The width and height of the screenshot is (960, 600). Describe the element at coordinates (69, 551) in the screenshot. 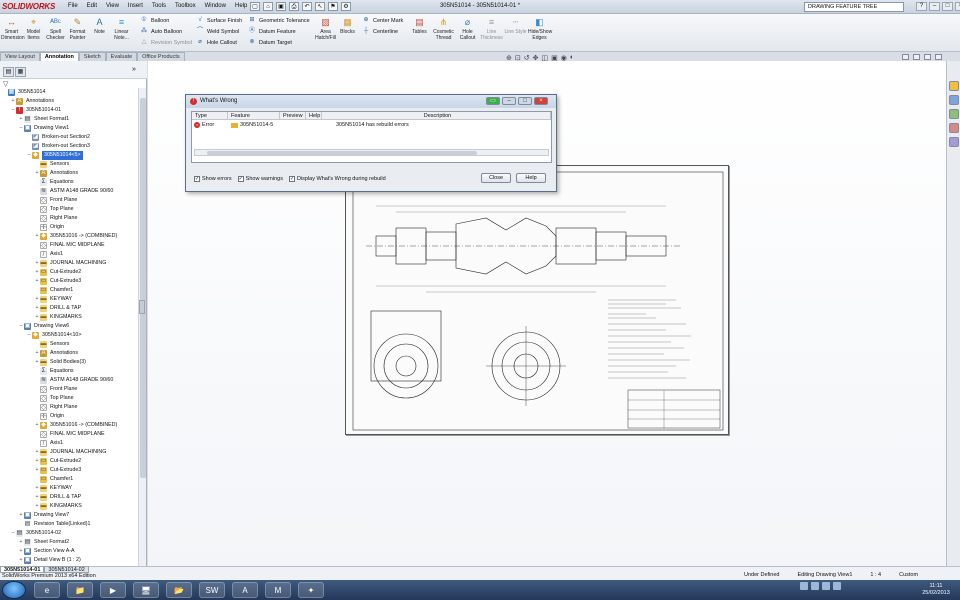

I see `tree-item: + ▣ Section View A-A` at that location.